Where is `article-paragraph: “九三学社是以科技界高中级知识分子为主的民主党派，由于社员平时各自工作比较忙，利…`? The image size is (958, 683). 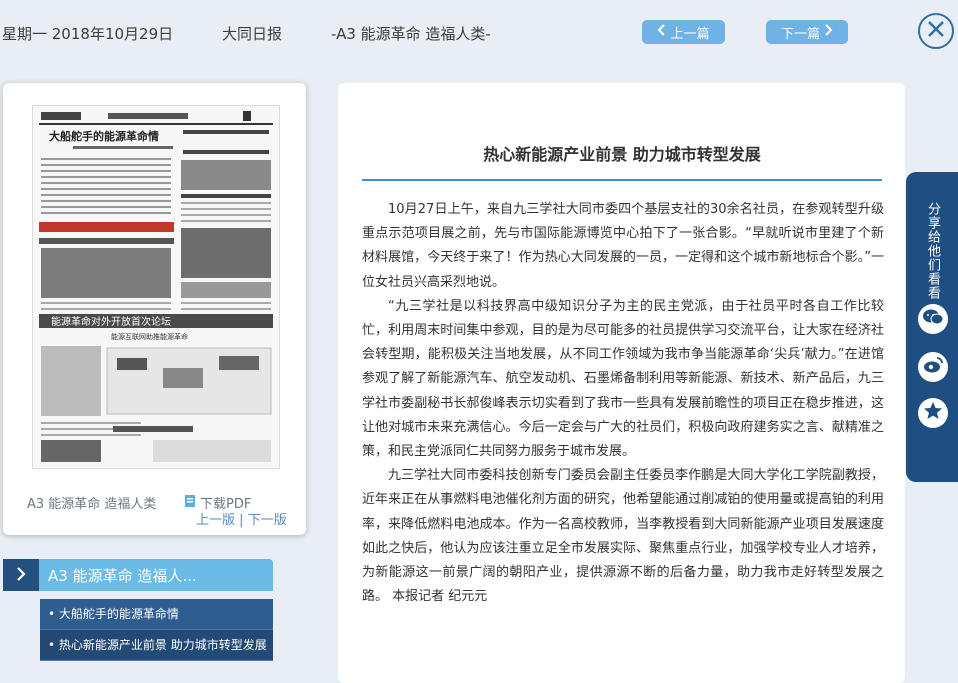
article-paragraph: “九三学社是以科技界高中级知识分子为主的民主党派，由于社员平时各自工作比较忙，利… is located at coordinates (623, 379).